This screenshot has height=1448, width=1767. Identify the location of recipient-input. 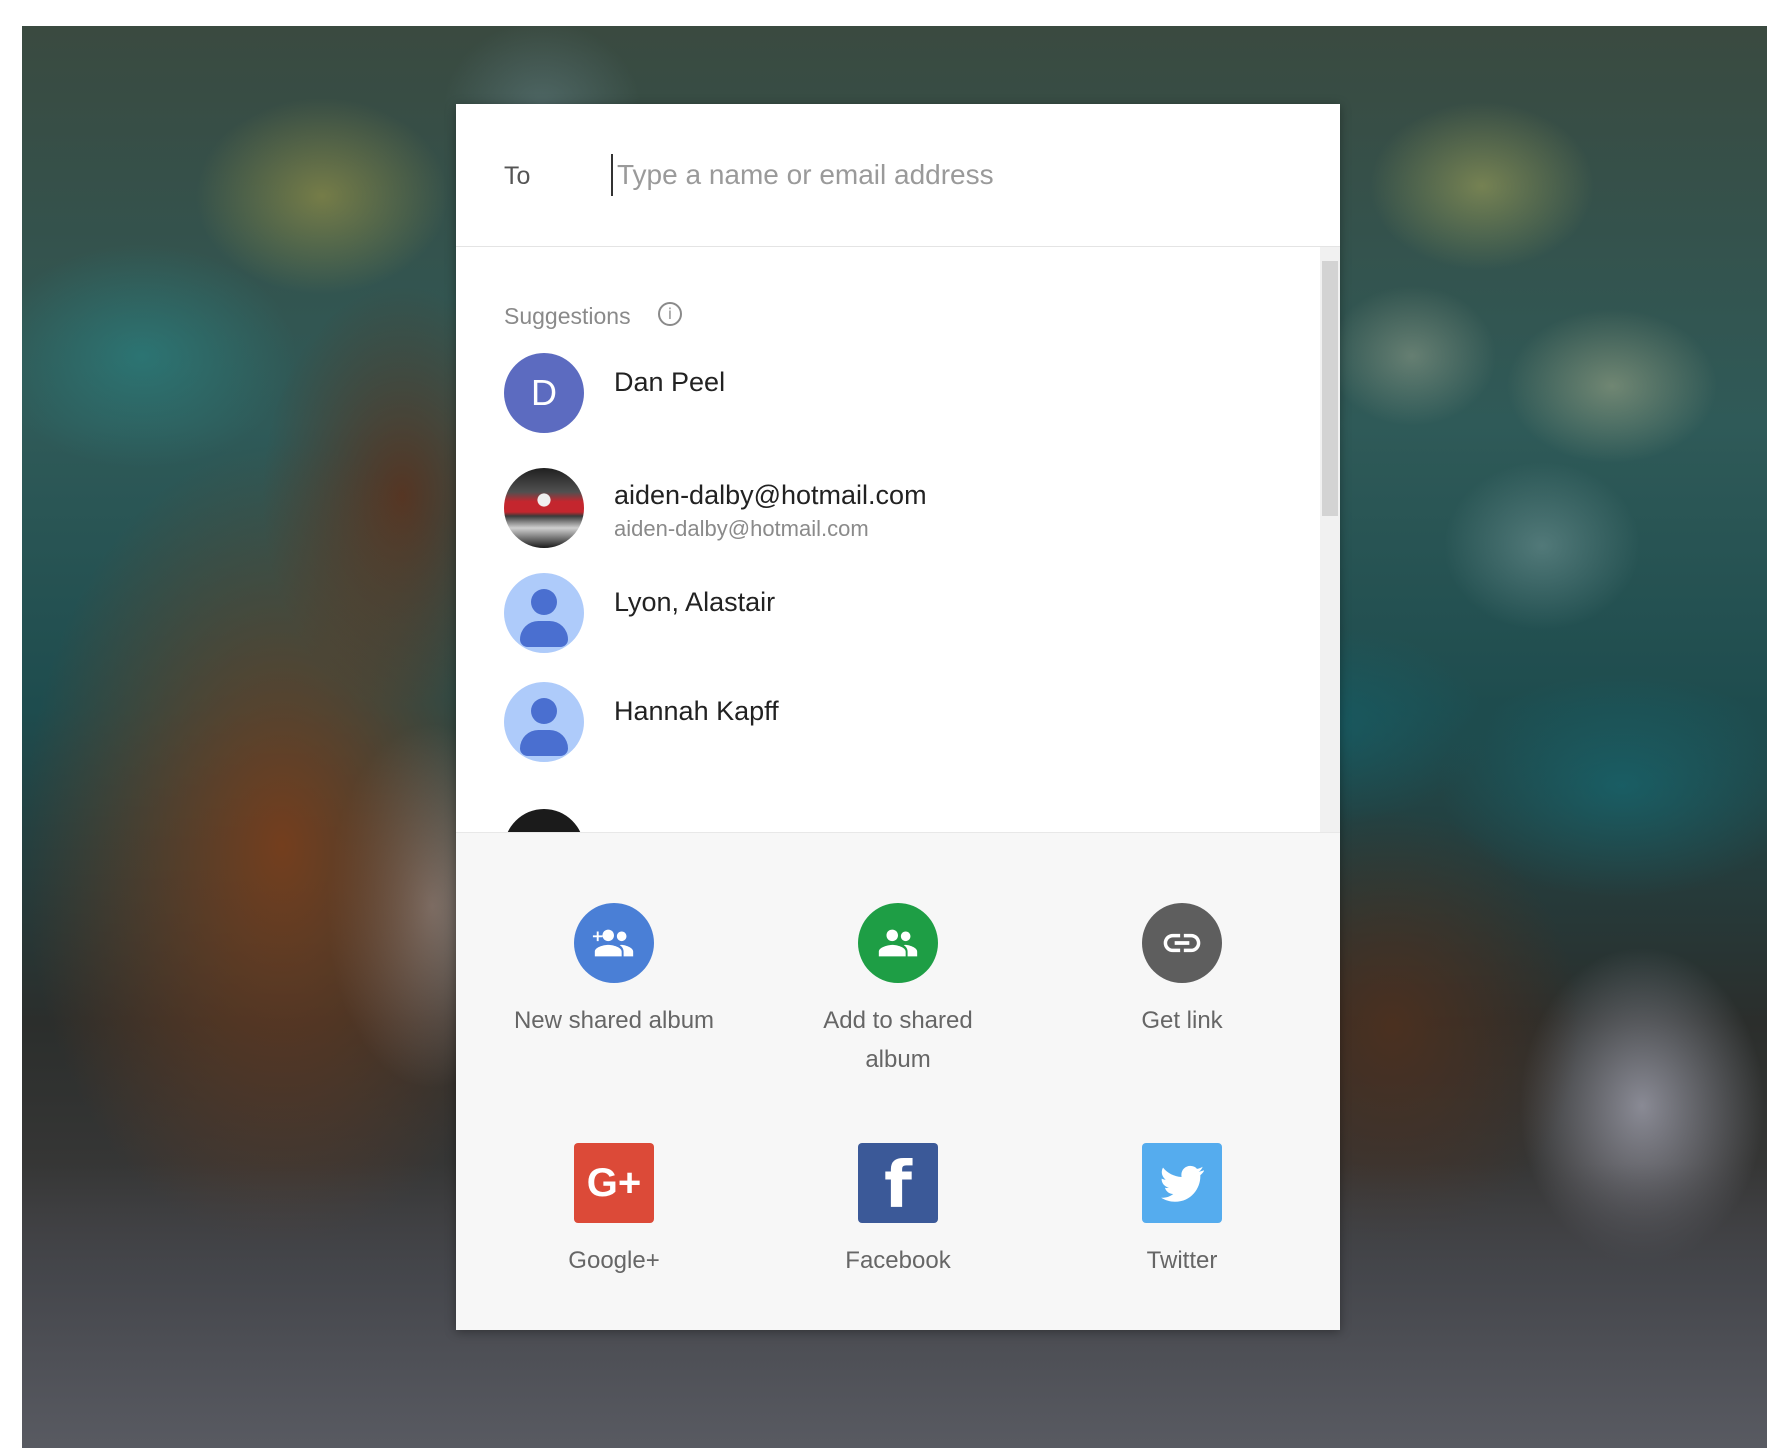
(954, 175).